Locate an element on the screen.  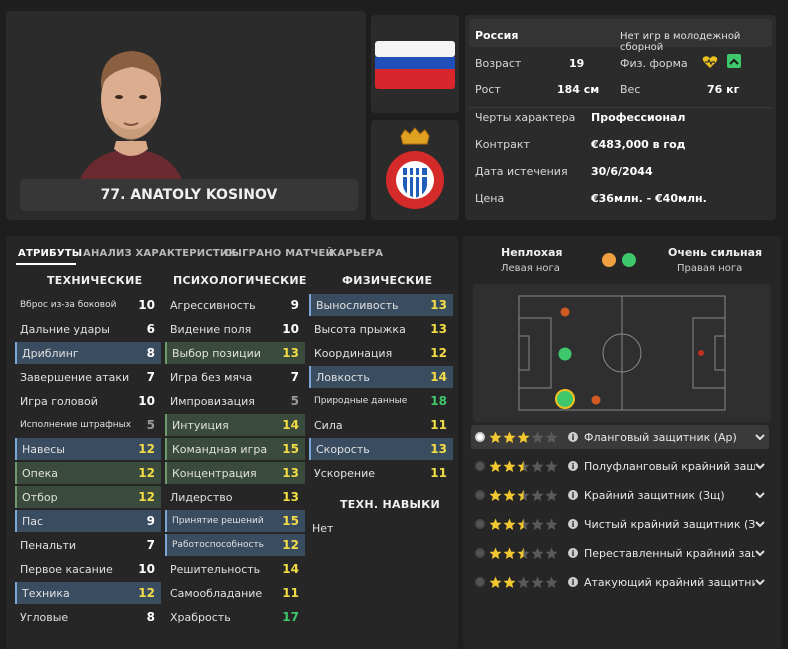
attr-row-technical: Навесы 12 is located at coordinates (88, 449).